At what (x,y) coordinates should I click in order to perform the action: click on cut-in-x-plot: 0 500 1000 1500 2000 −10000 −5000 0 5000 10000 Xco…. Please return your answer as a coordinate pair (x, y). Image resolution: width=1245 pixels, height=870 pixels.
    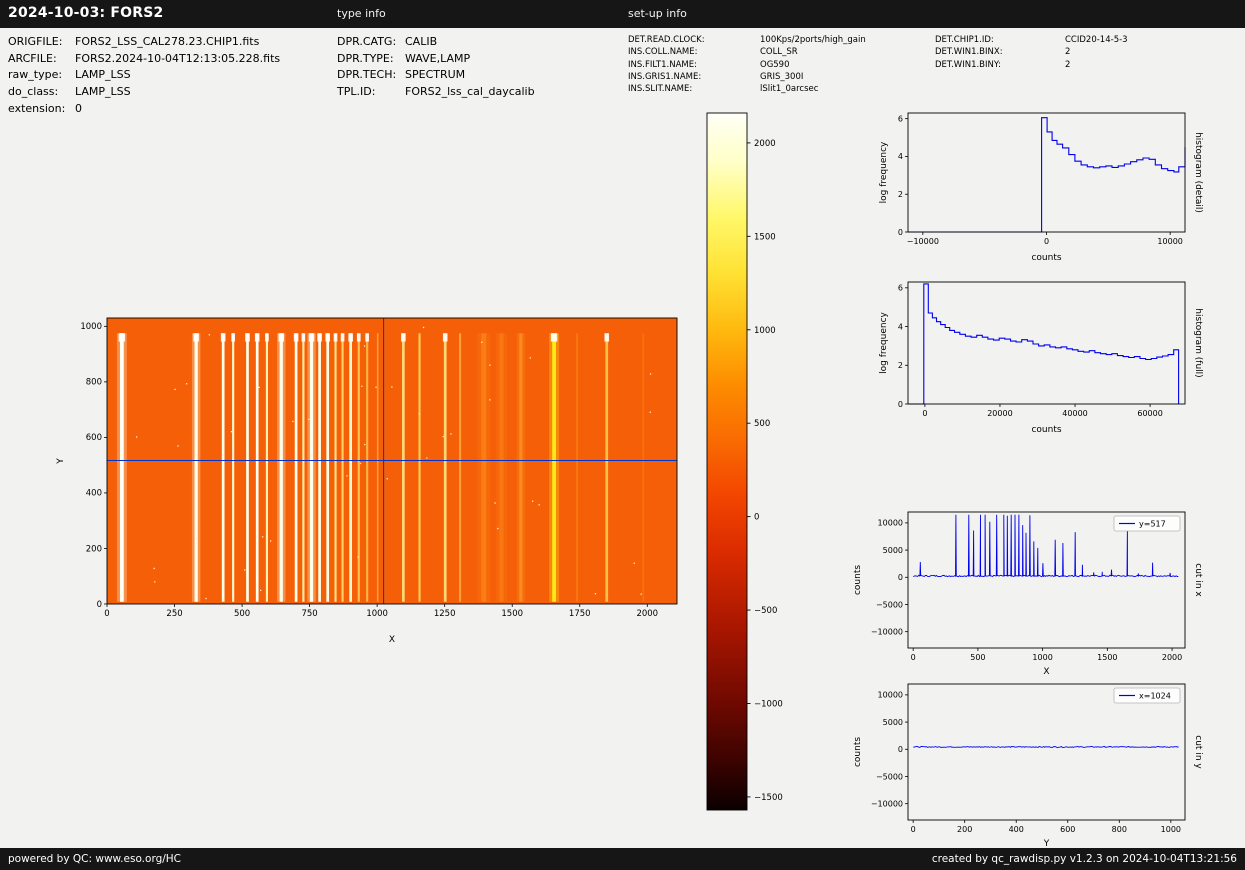
    Looking at the image, I should click on (1028, 594).